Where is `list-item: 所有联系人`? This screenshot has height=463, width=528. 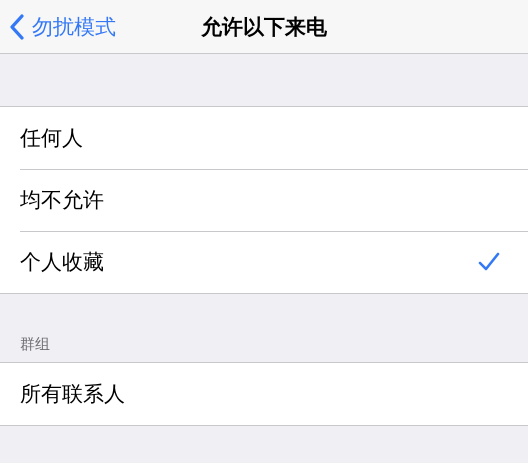 list-item: 所有联系人 is located at coordinates (264, 394).